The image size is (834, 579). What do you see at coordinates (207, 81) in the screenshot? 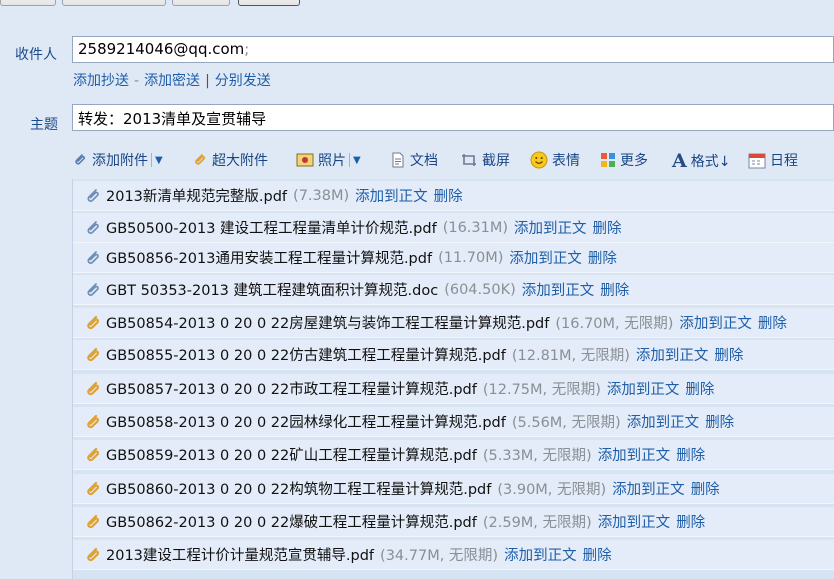
I see `link-pipe: |` at bounding box center [207, 81].